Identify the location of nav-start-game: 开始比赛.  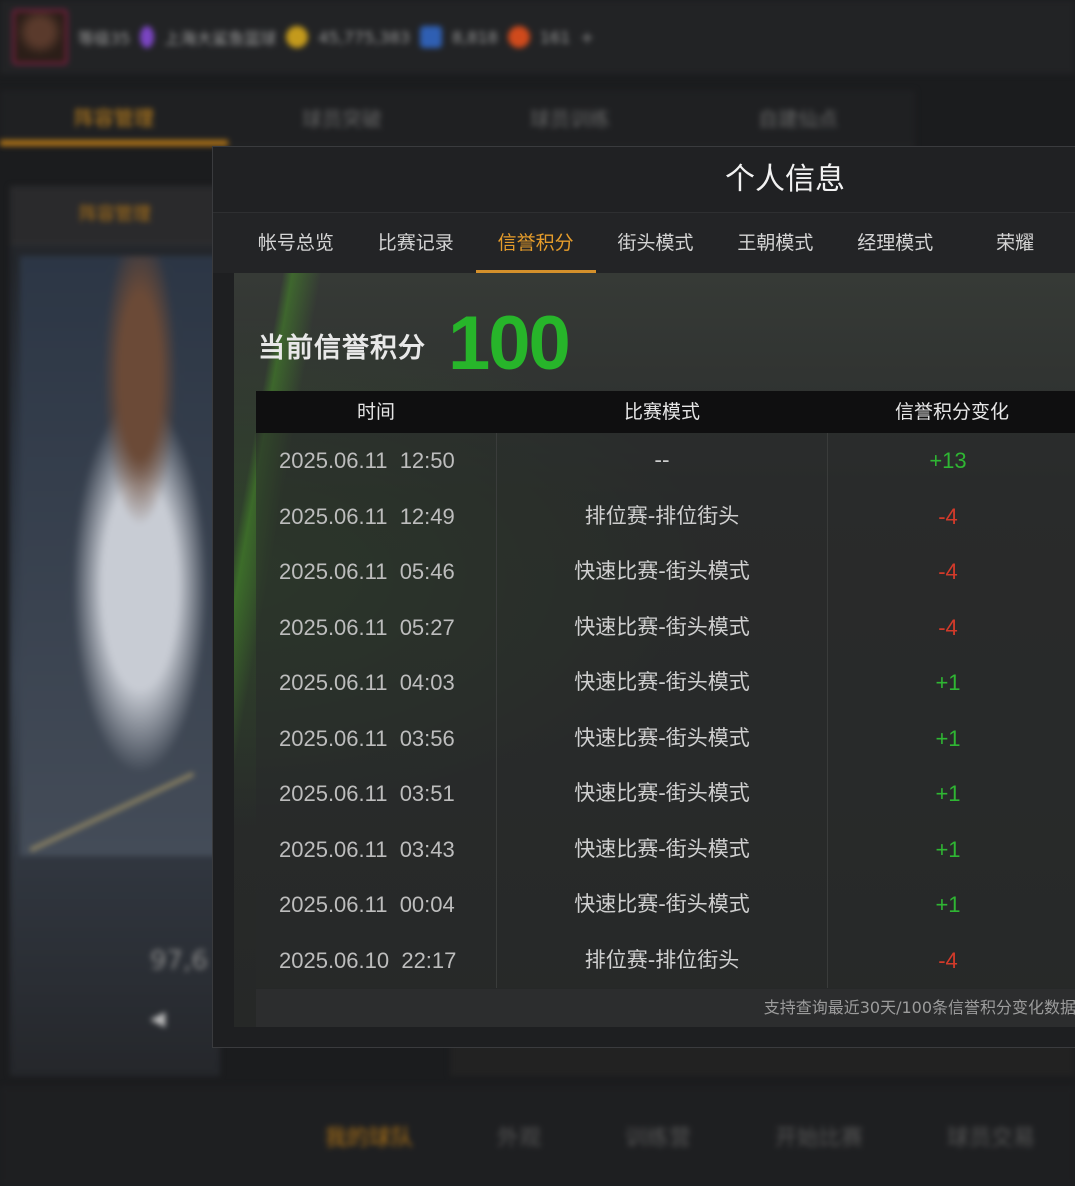
(819, 1136).